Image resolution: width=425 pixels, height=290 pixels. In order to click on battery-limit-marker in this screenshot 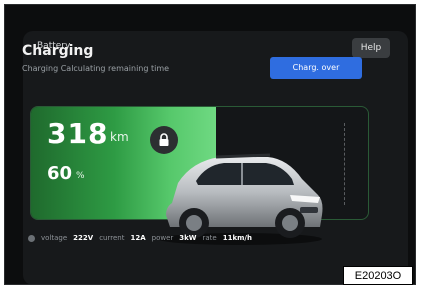, I will do `click(344, 164)`.